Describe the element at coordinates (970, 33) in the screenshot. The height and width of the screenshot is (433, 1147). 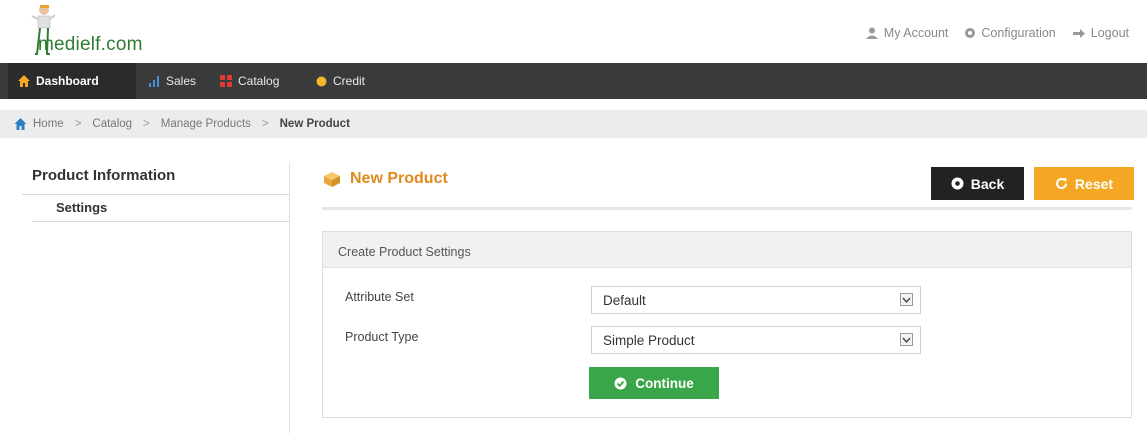
I see `gear-icon` at that location.